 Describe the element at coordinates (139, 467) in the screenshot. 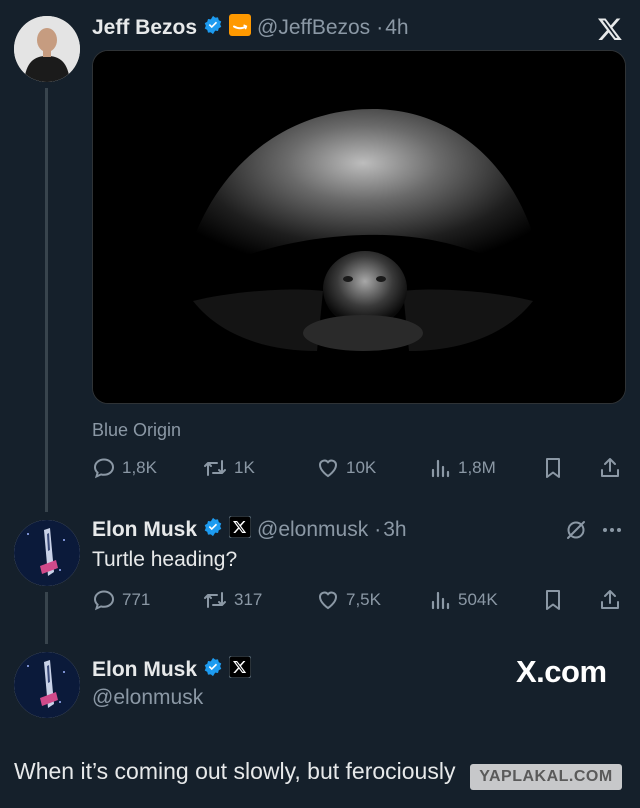

I see `reply-count: 1,8K` at that location.